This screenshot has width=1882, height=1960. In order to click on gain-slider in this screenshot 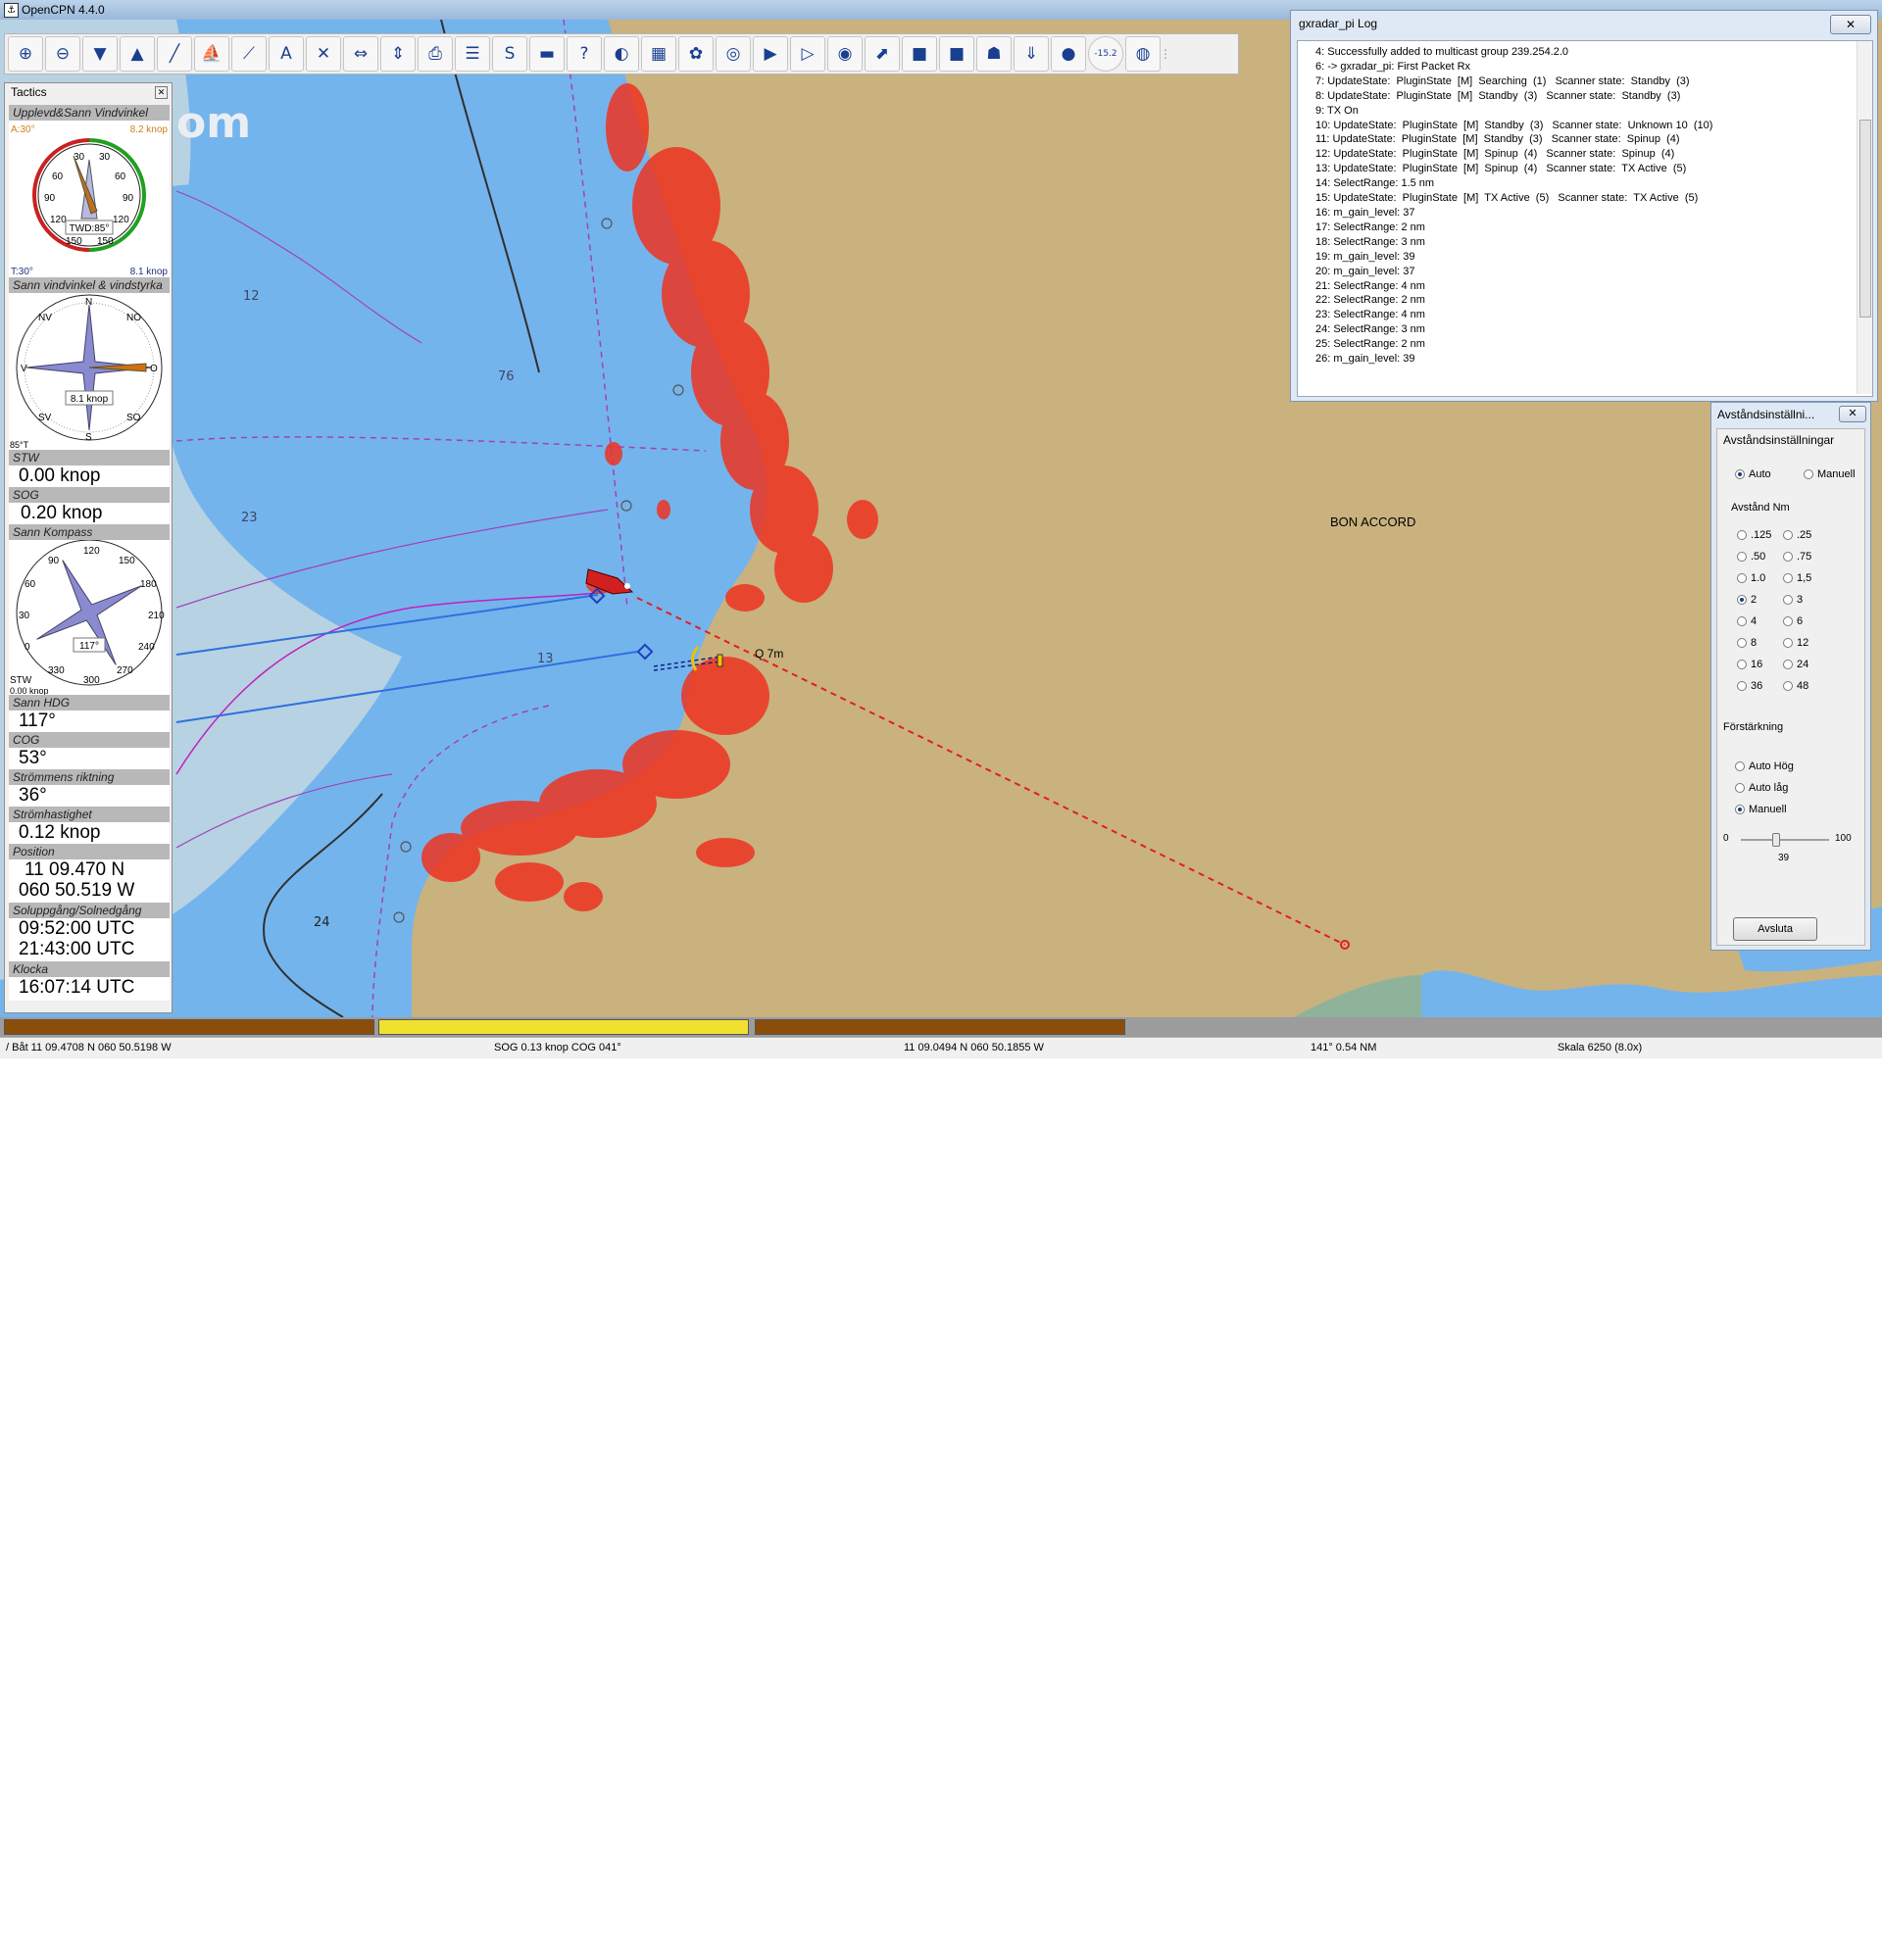, I will do `click(1785, 840)`.